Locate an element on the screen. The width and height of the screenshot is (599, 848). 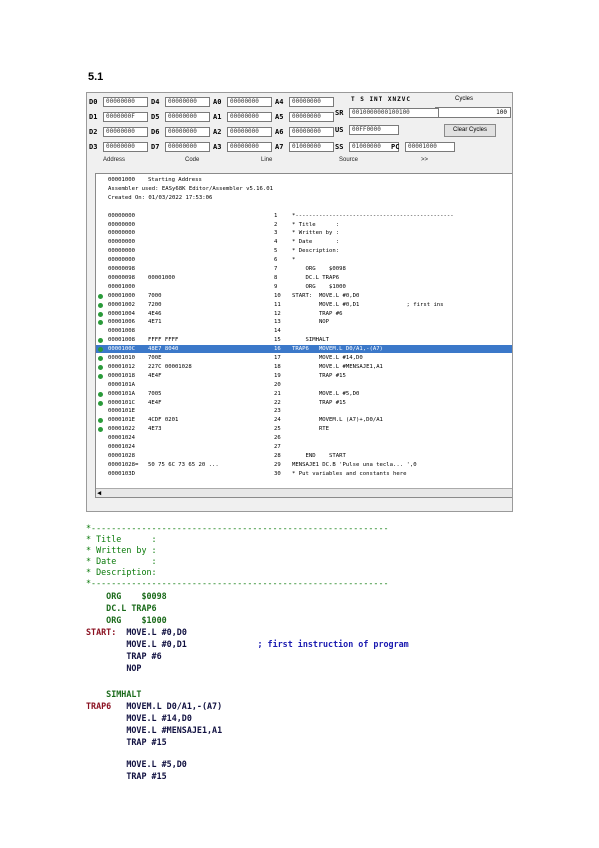
source-line: TRAP #6 is located at coordinates (124, 656).